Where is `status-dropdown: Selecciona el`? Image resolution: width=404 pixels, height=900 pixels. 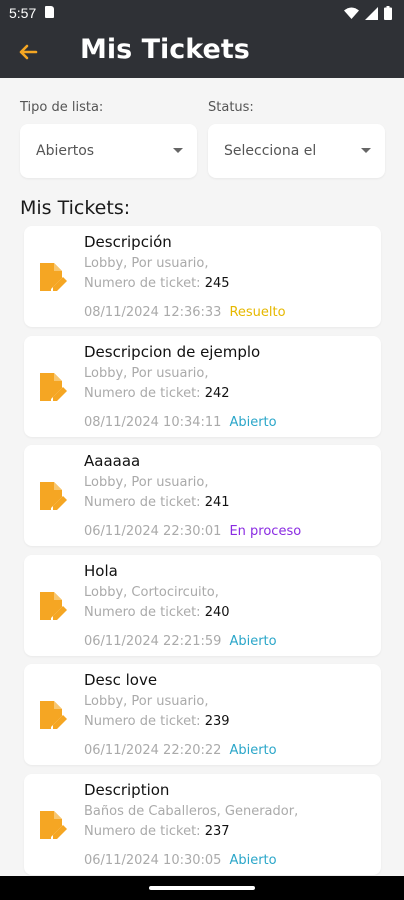
status-dropdown: Selecciona el is located at coordinates (296, 151).